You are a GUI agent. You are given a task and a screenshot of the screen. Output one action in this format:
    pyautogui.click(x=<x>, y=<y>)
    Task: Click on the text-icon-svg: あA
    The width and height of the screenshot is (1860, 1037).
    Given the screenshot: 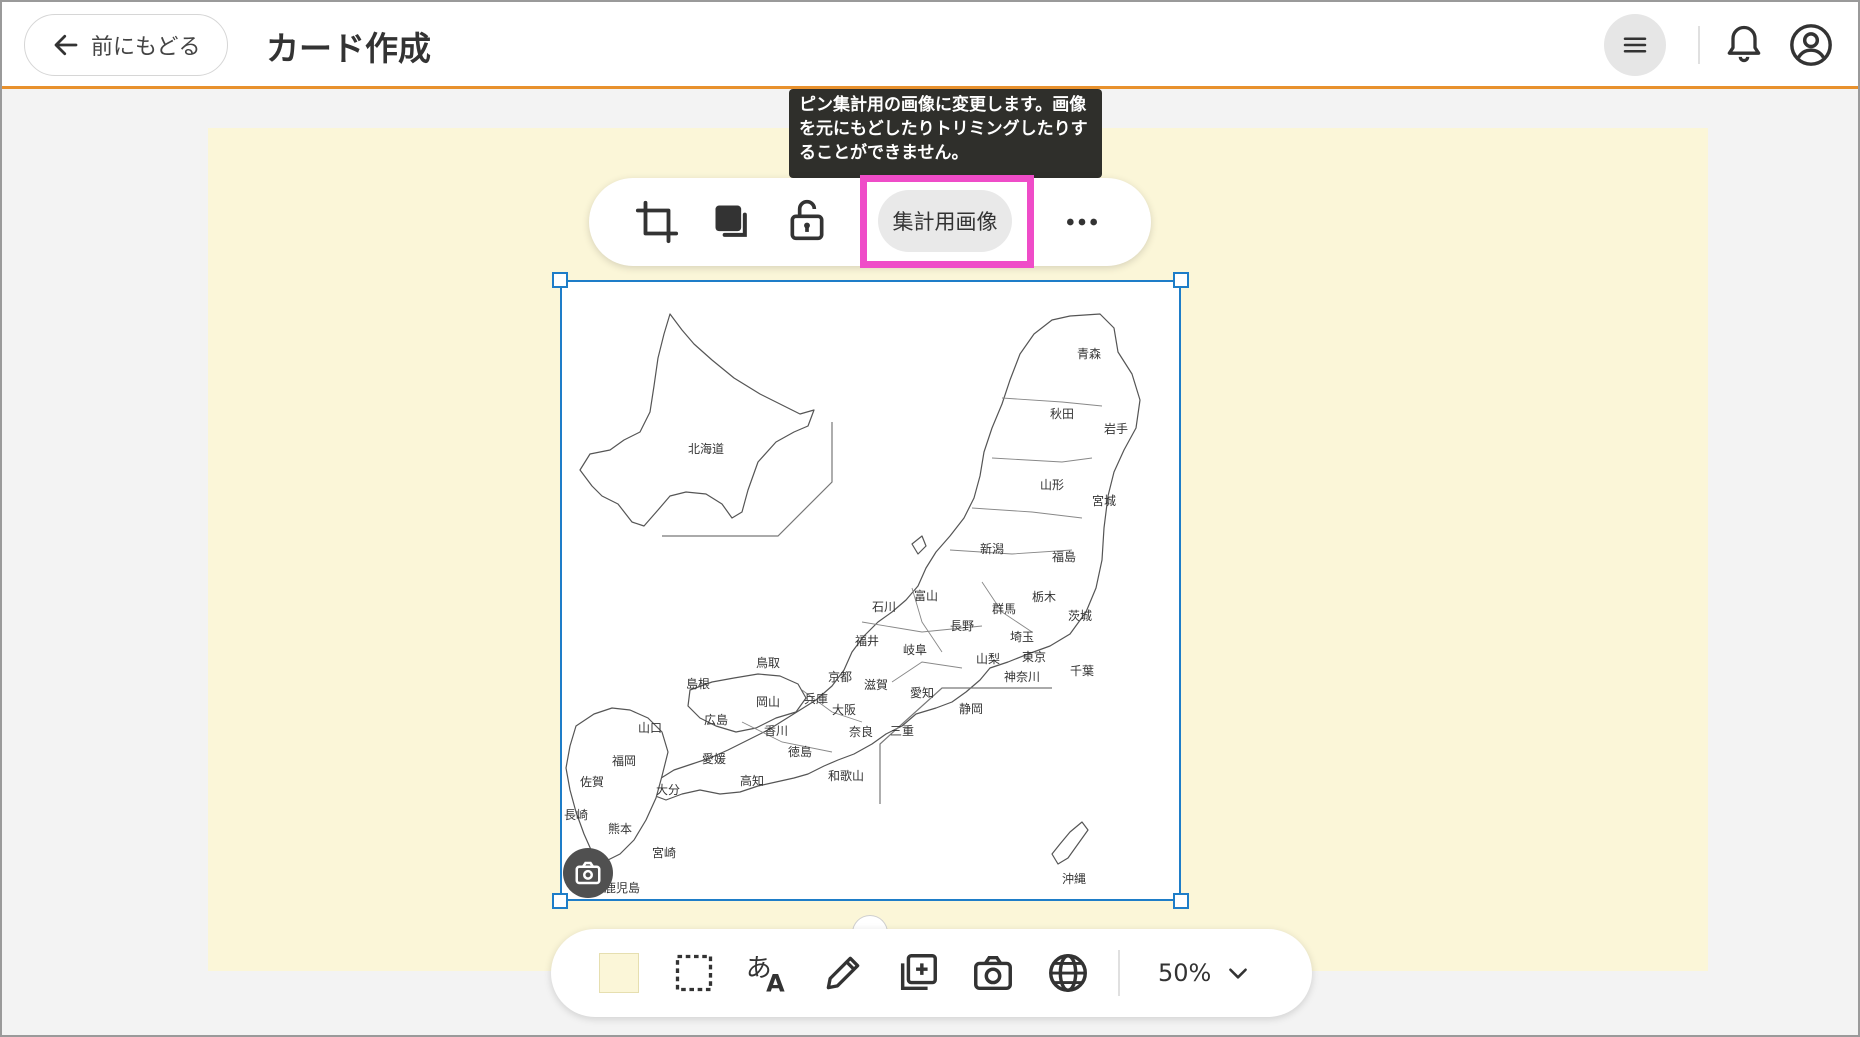 What is the action you would take?
    pyautogui.click(x=765, y=975)
    